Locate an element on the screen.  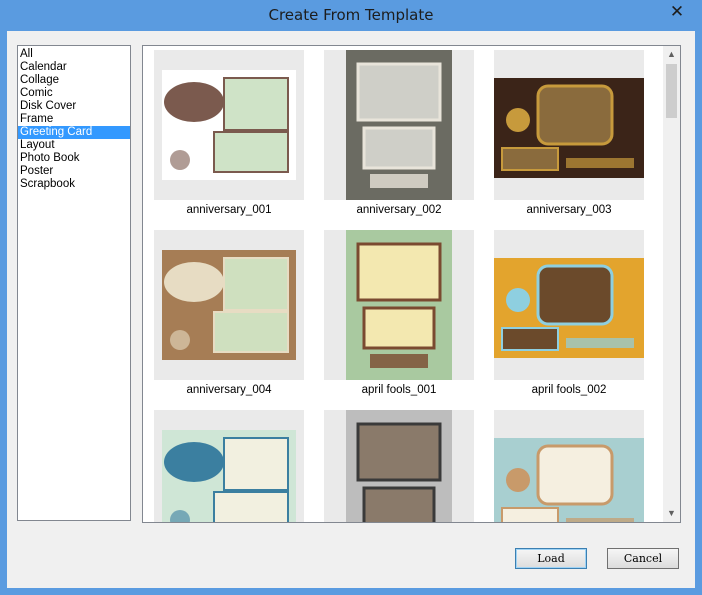
category-item: All is located at coordinates (74, 54).